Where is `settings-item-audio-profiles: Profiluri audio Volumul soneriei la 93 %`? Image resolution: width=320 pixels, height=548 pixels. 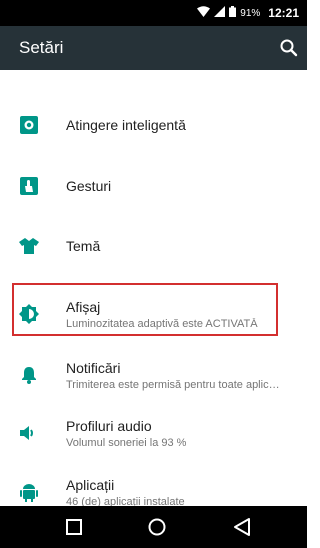
settings-item-audio-profiles: Profiluri audio Volumul soneriei la 93 % is located at coordinates (153, 433).